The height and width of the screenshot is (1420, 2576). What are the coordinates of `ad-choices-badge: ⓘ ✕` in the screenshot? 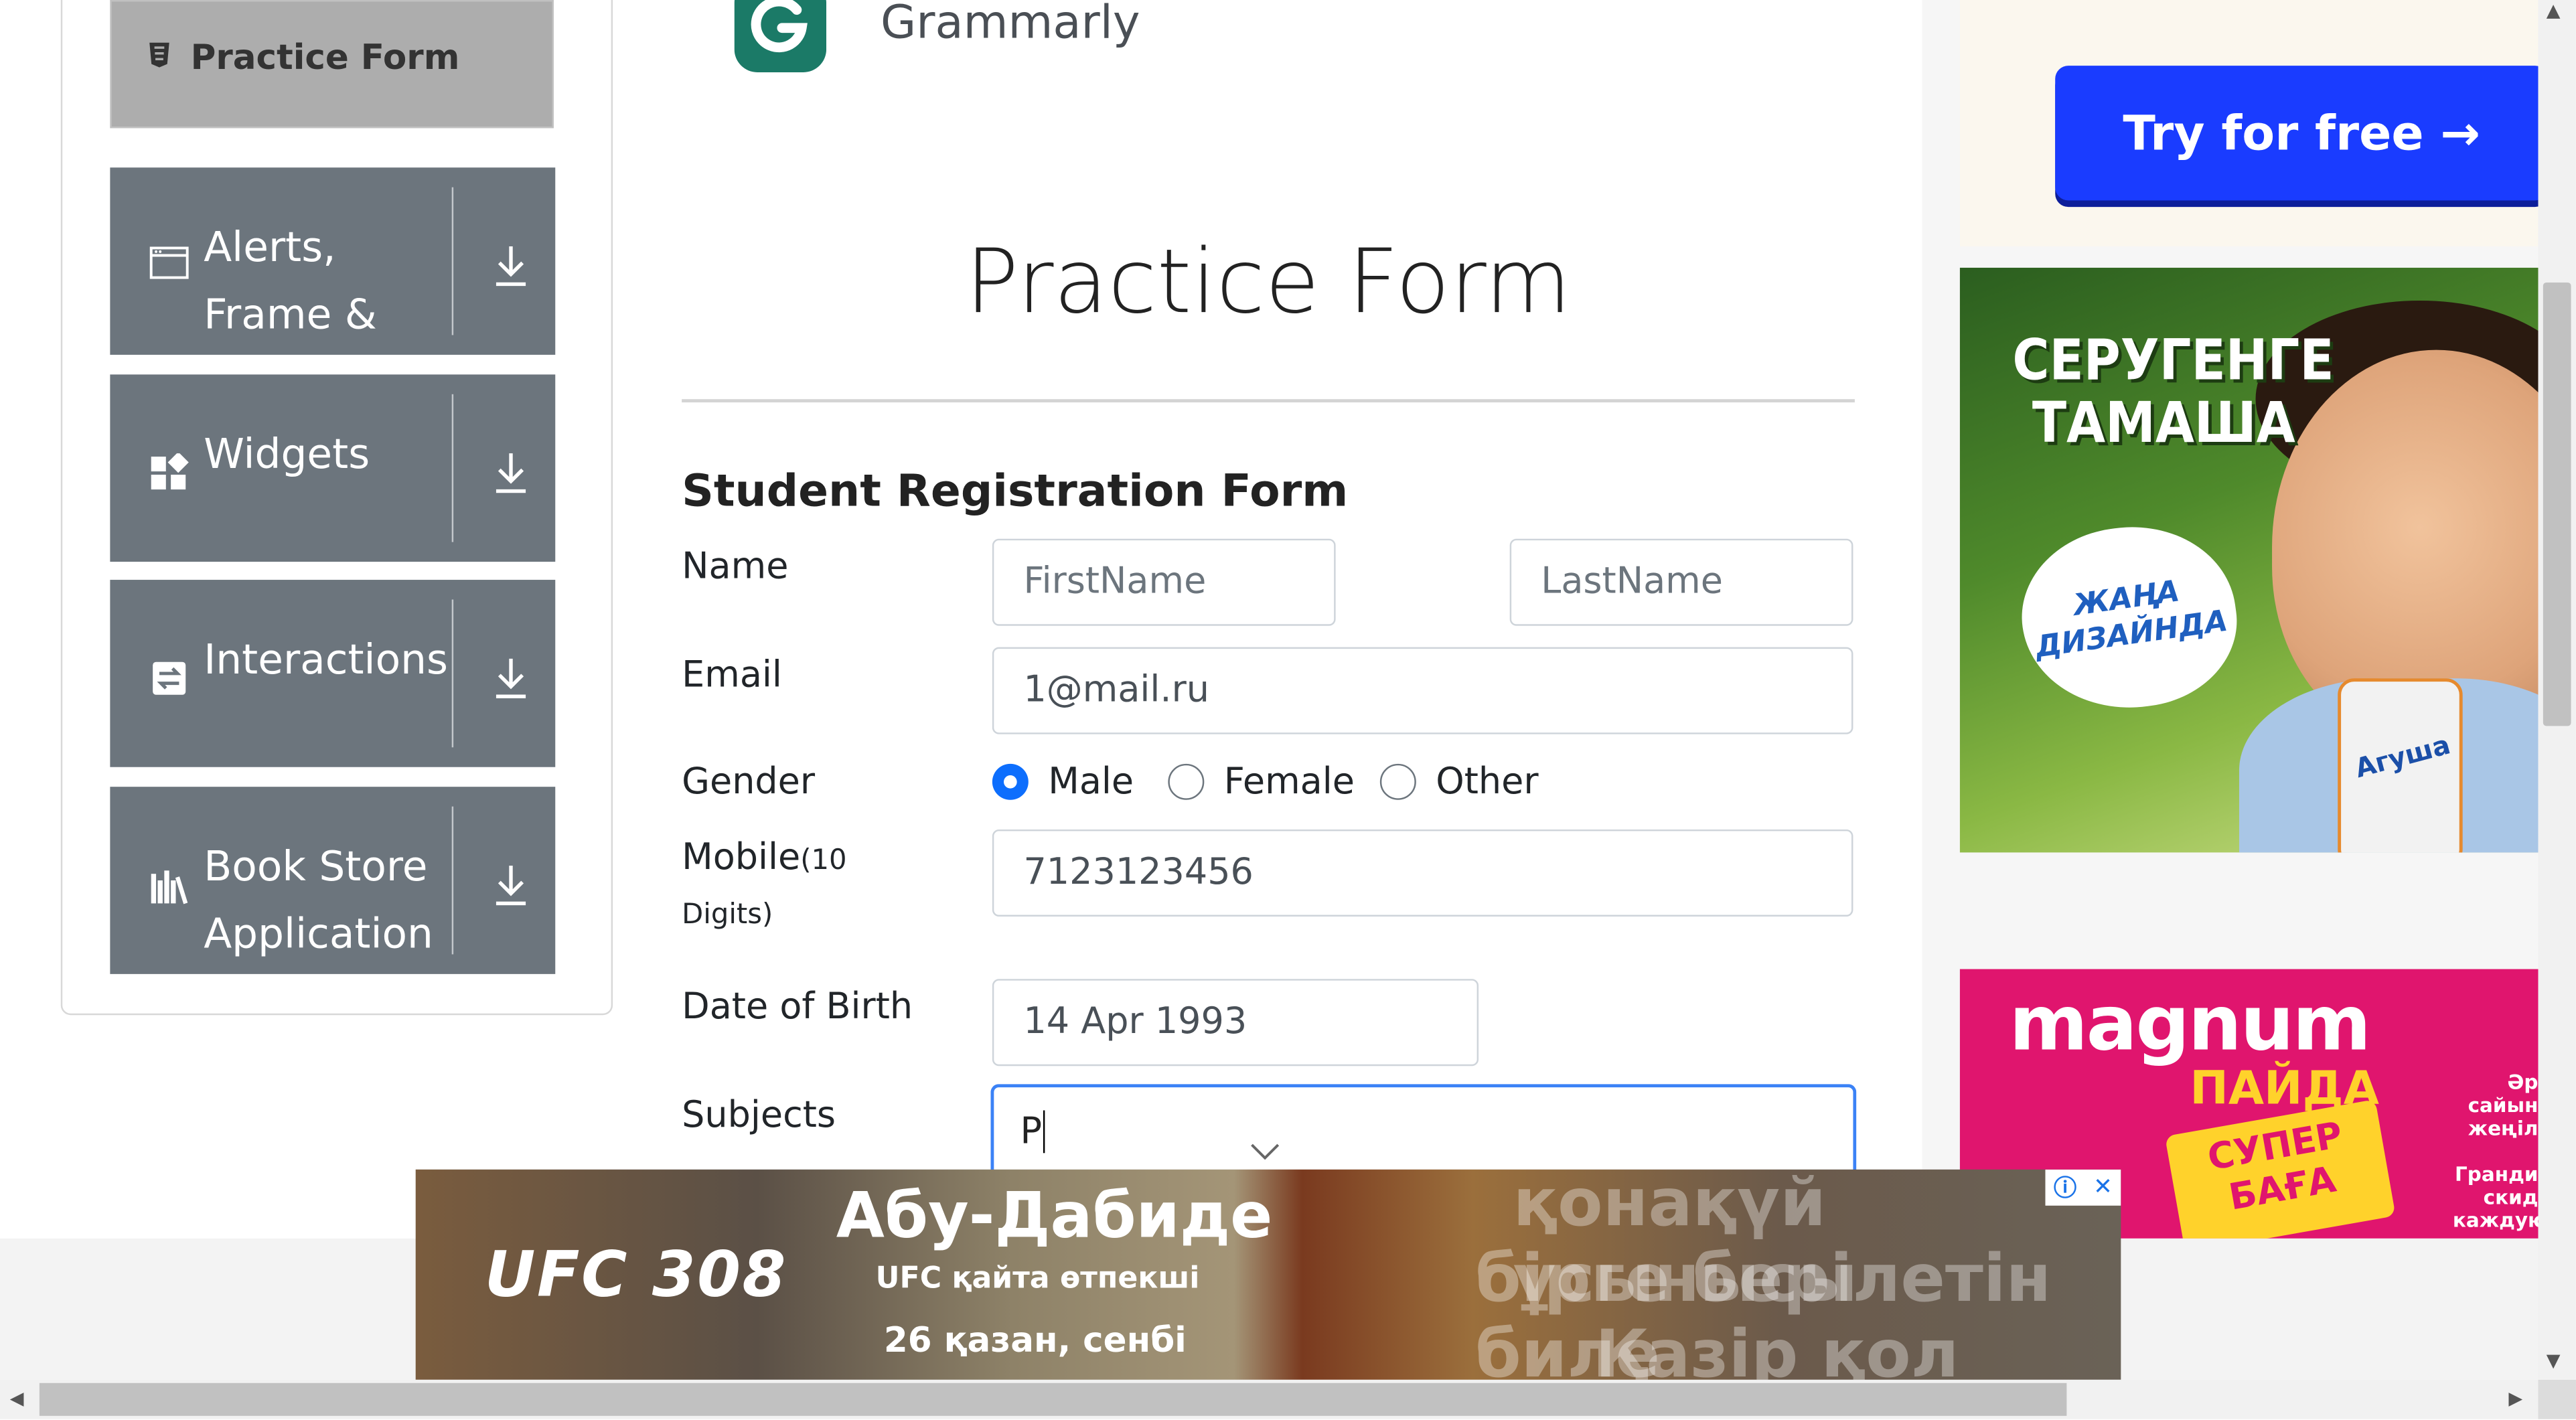 It's located at (2083, 1187).